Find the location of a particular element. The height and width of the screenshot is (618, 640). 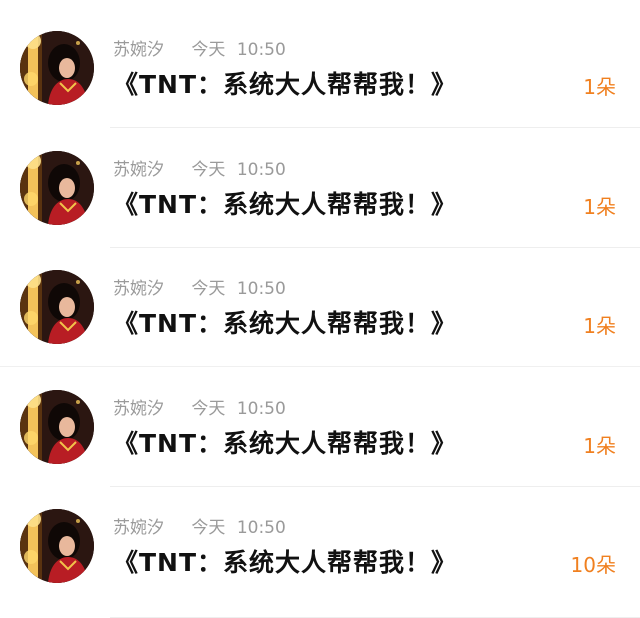

flower-count: 10朵 is located at coordinates (593, 565).